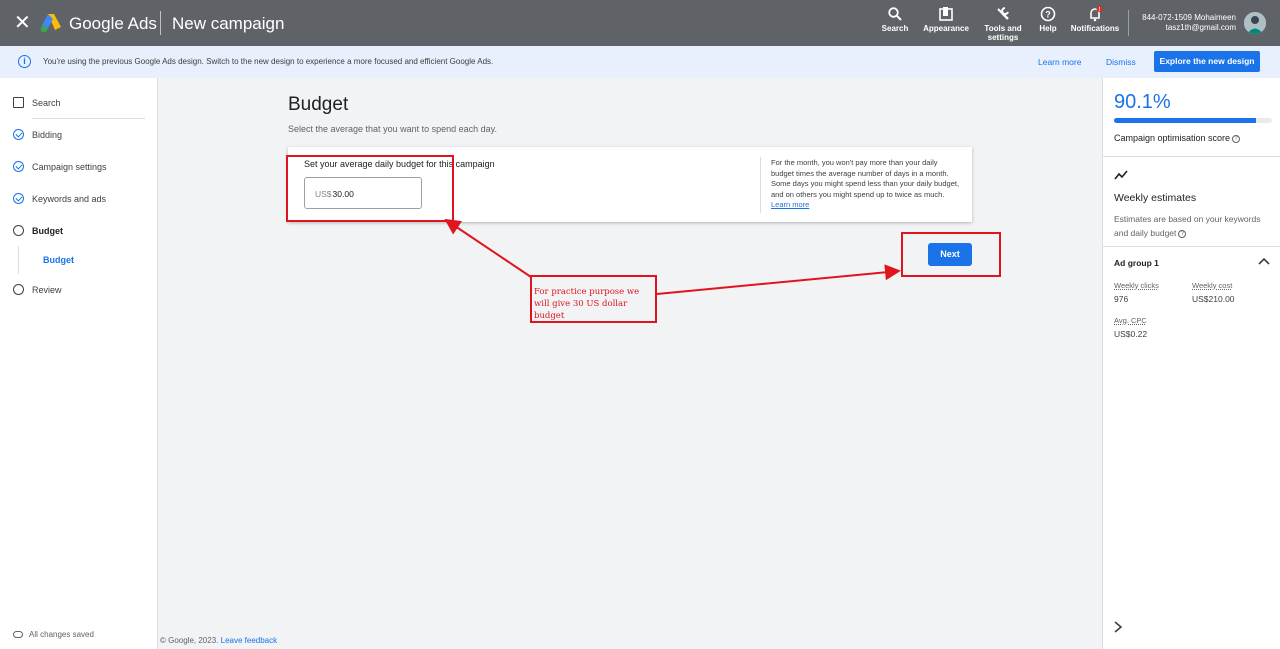  Describe the element at coordinates (18, 634) in the screenshot. I see `cloud-icon` at that location.